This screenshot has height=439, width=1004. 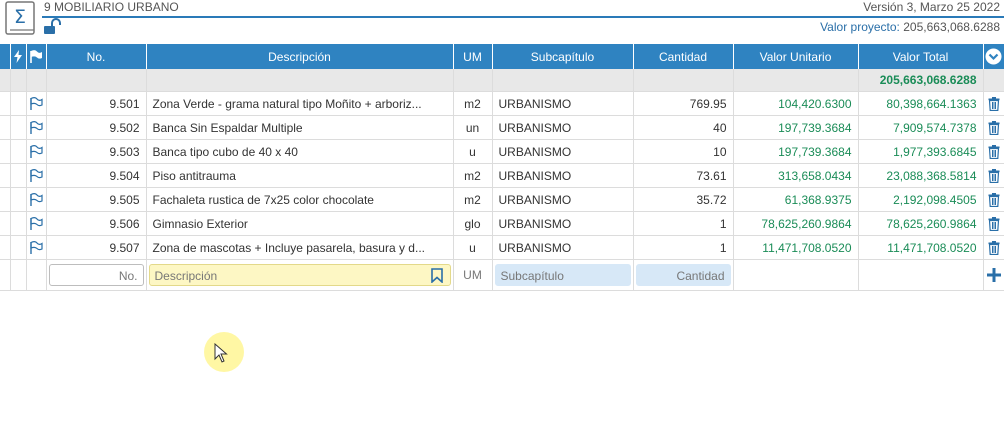 I want to click on row-no: 9.505, so click(x=96, y=199).